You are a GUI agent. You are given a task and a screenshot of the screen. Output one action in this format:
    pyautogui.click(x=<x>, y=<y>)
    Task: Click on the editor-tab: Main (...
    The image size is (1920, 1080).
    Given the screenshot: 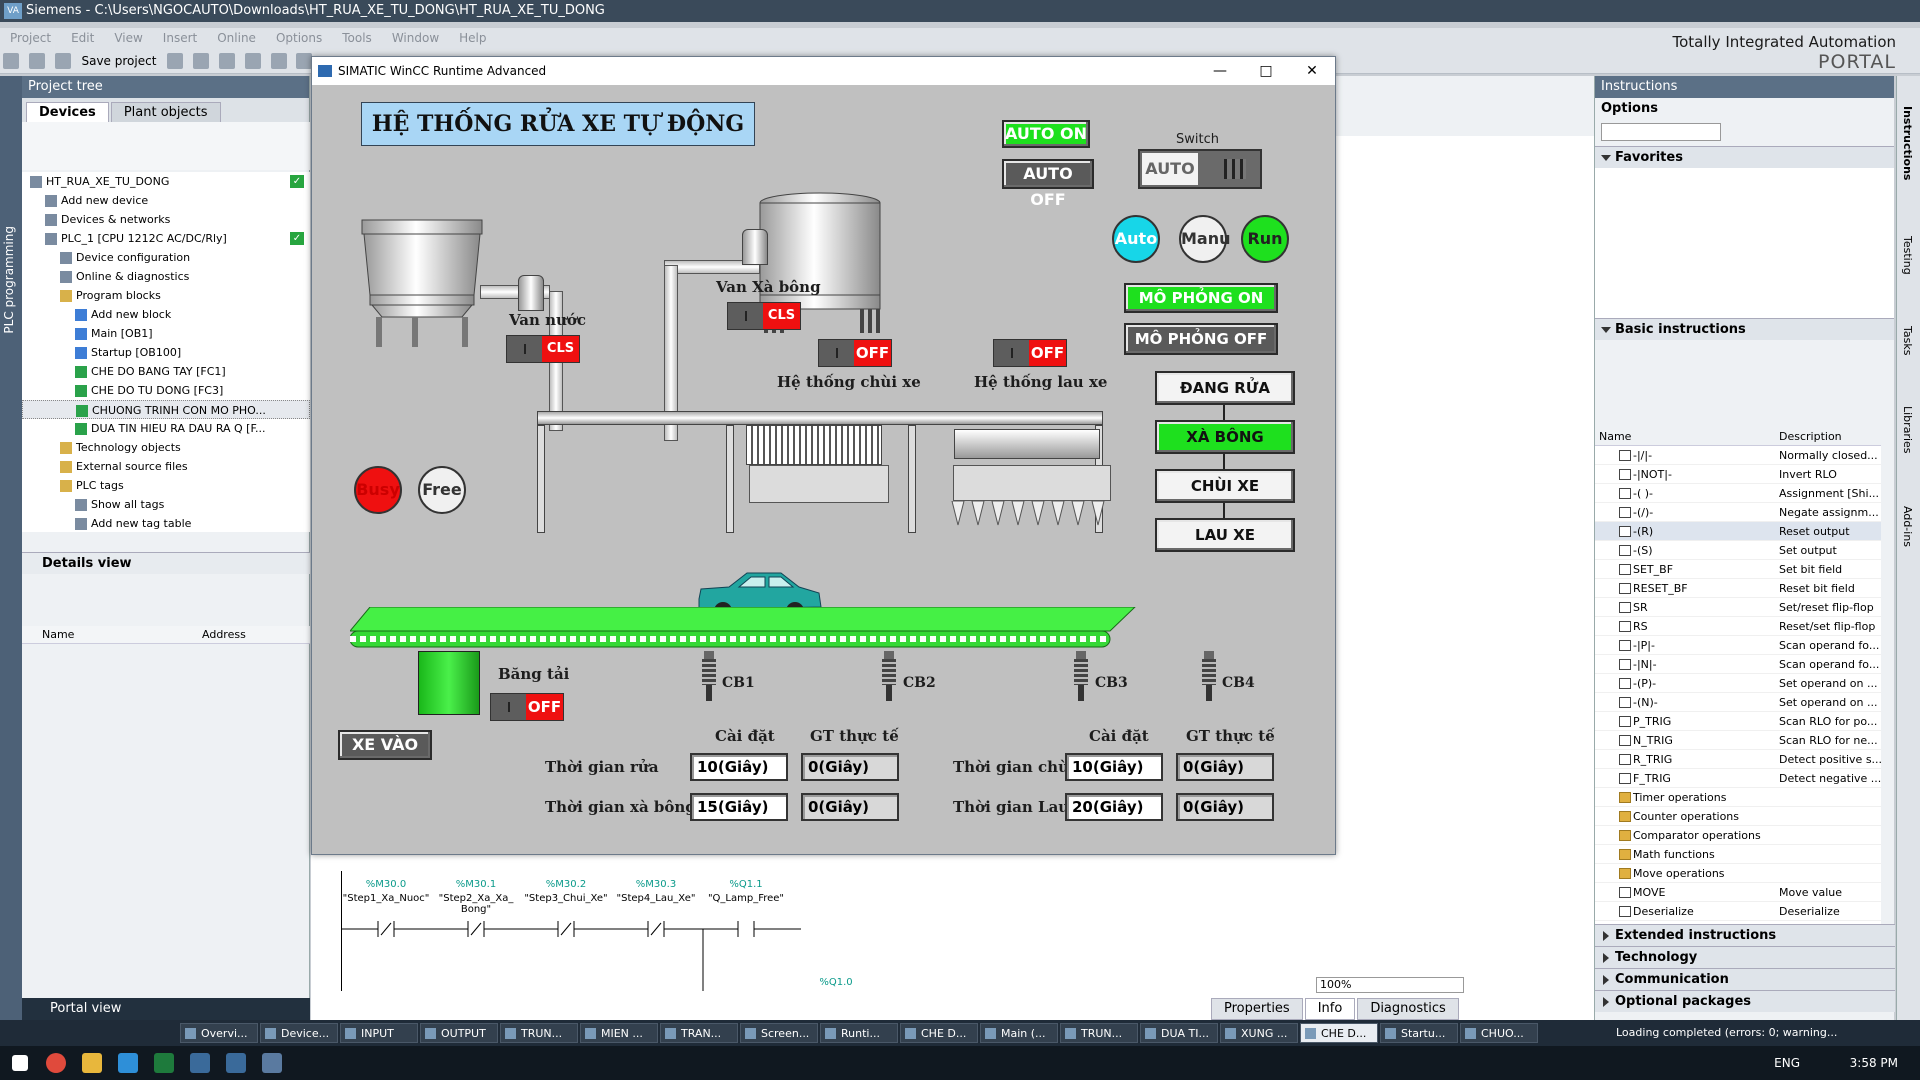 What is the action you would take?
    pyautogui.click(x=1019, y=1033)
    